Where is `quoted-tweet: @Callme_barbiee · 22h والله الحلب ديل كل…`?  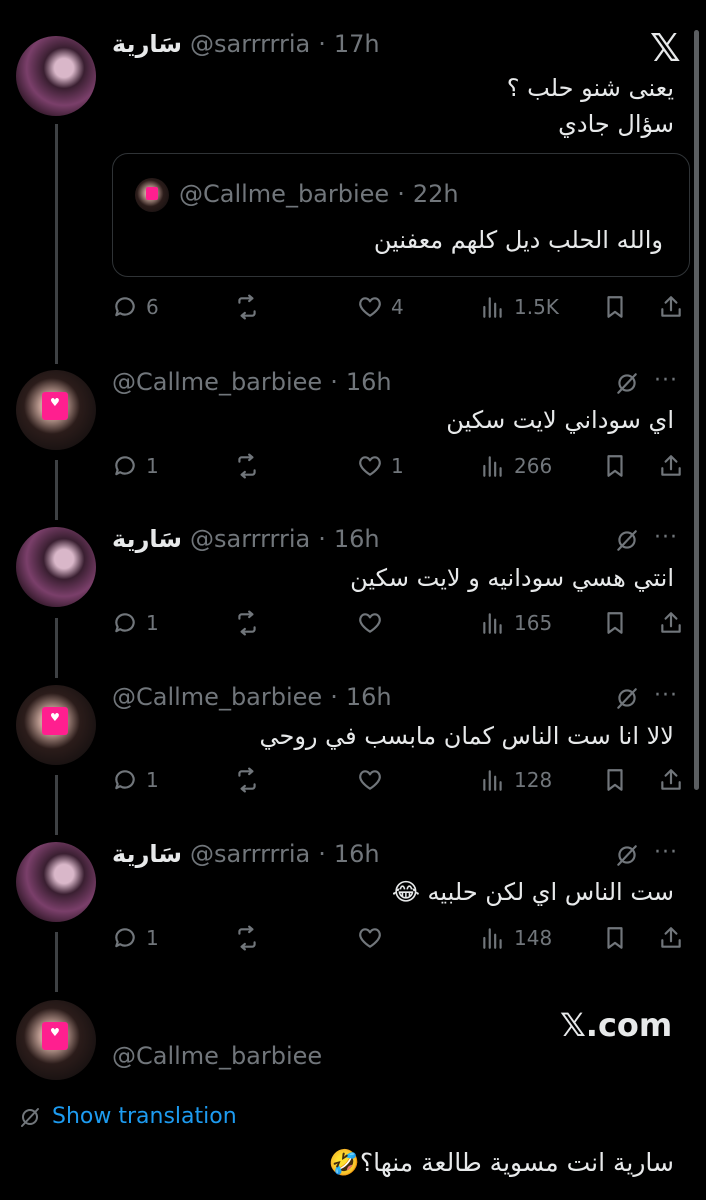
quoted-tweet: @Callme_barbiee · 22h والله الحلب ديل كل… is located at coordinates (401, 215).